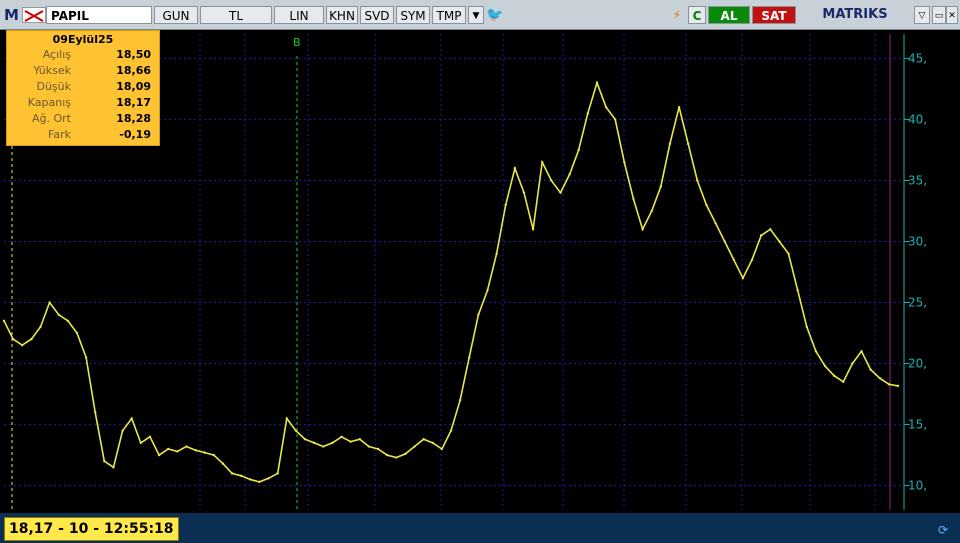 The height and width of the screenshot is (543, 960). I want to click on sym-button: SYM, so click(413, 15).